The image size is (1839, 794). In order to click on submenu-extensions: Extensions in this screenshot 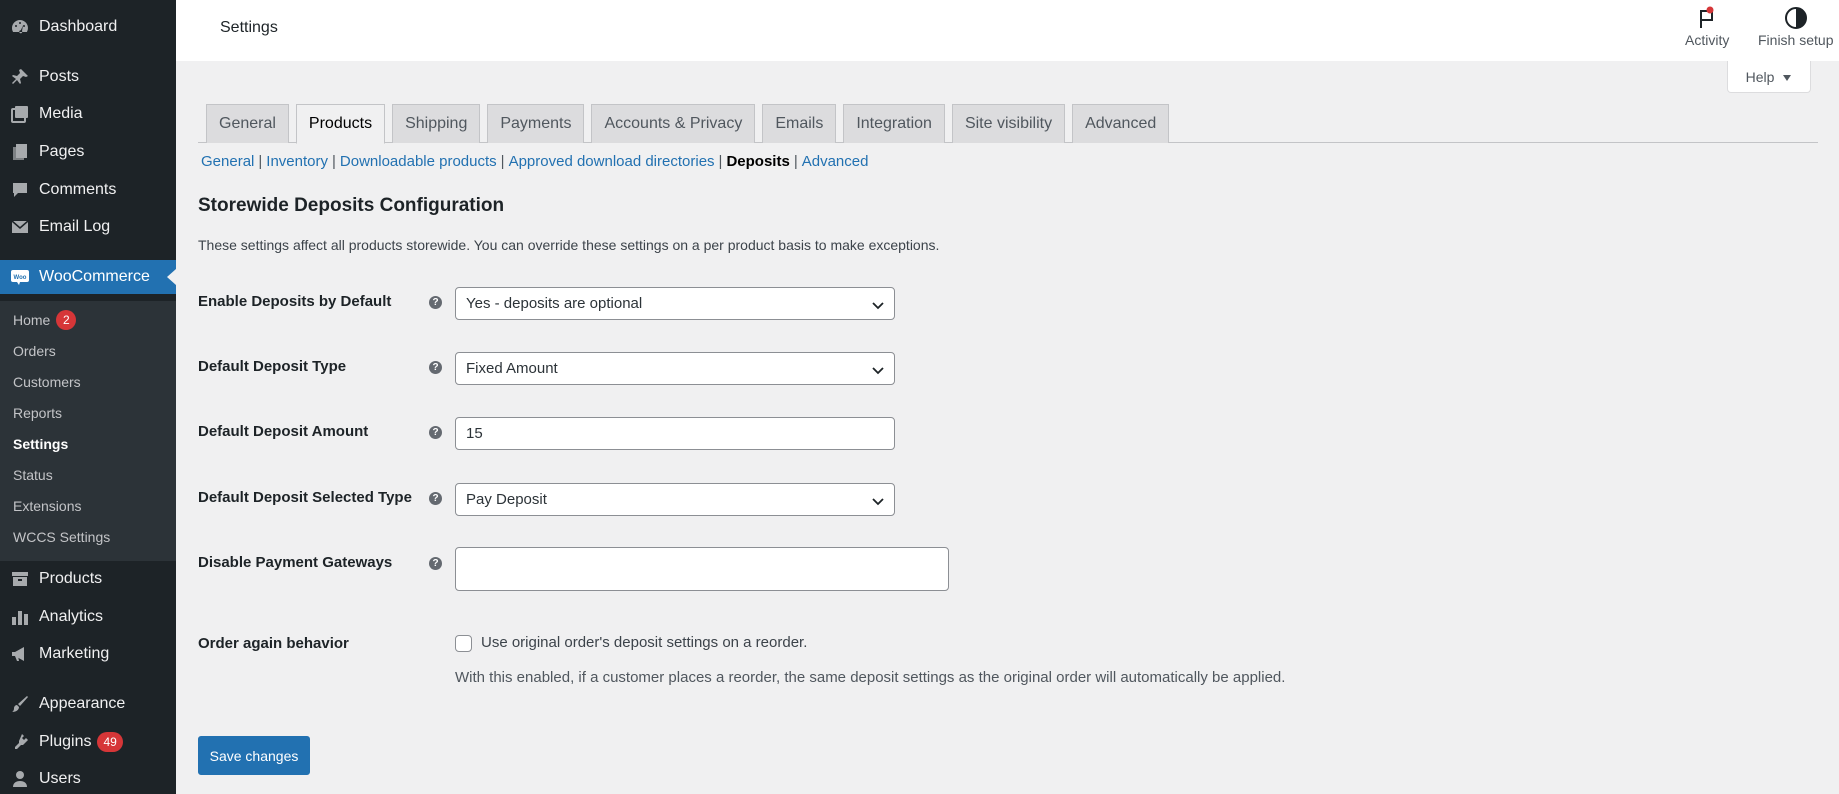, I will do `click(47, 506)`.